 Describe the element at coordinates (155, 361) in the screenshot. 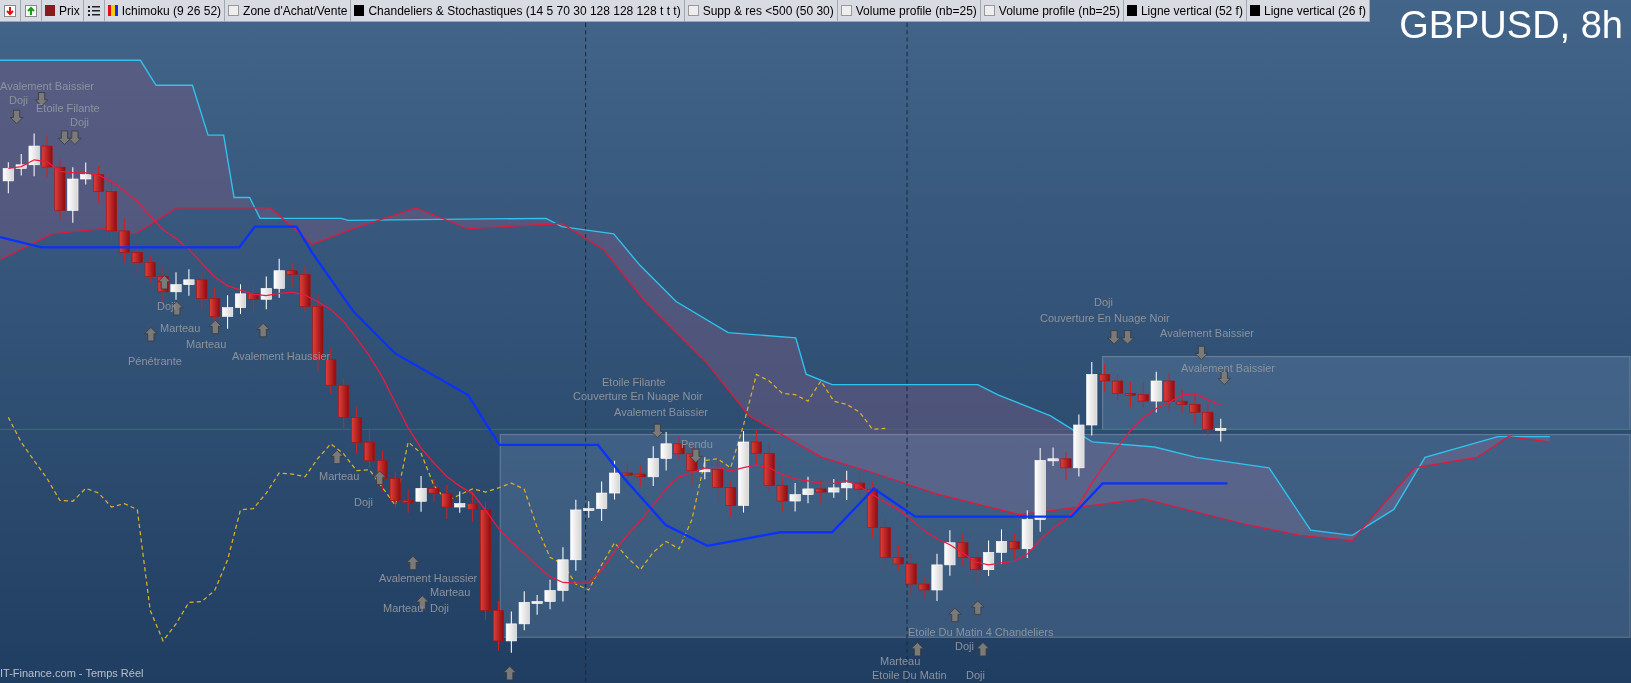

I see `pattern-label: Pénétrante` at that location.